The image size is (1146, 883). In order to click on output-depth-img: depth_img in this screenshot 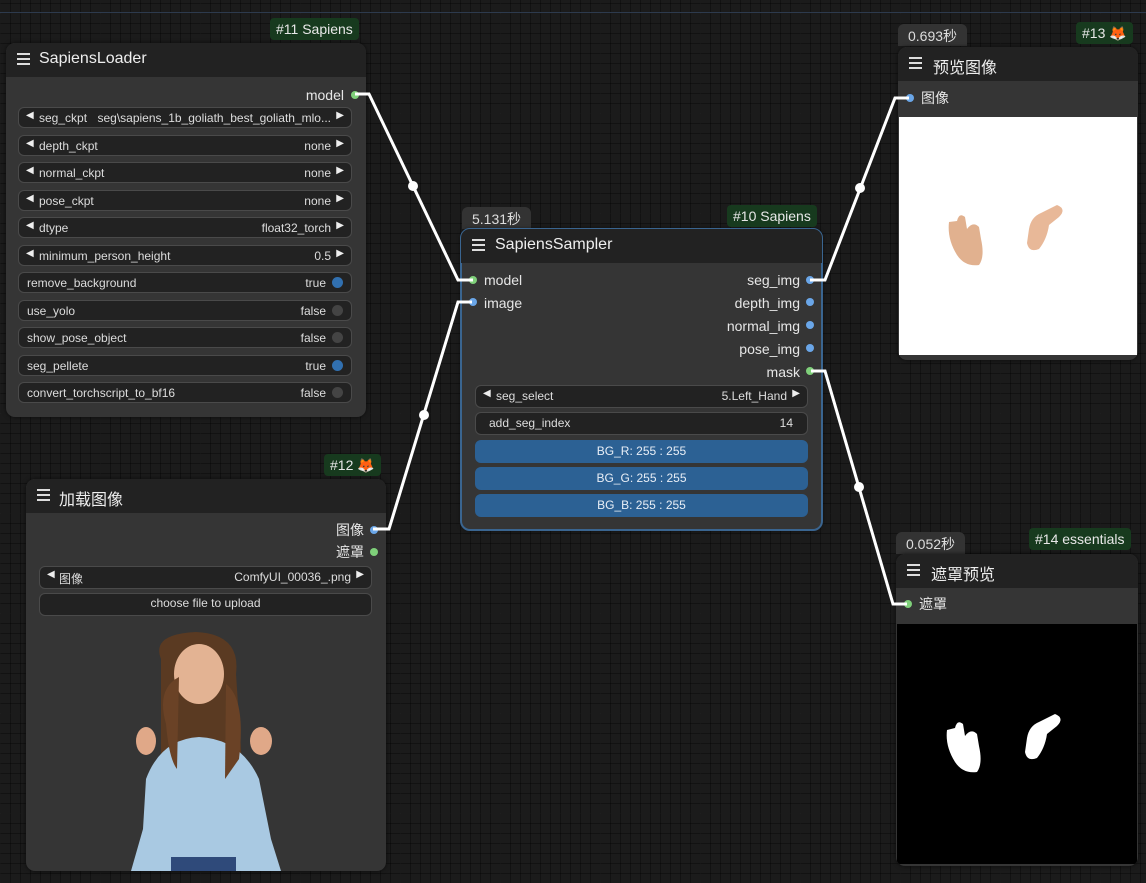, I will do `click(767, 303)`.